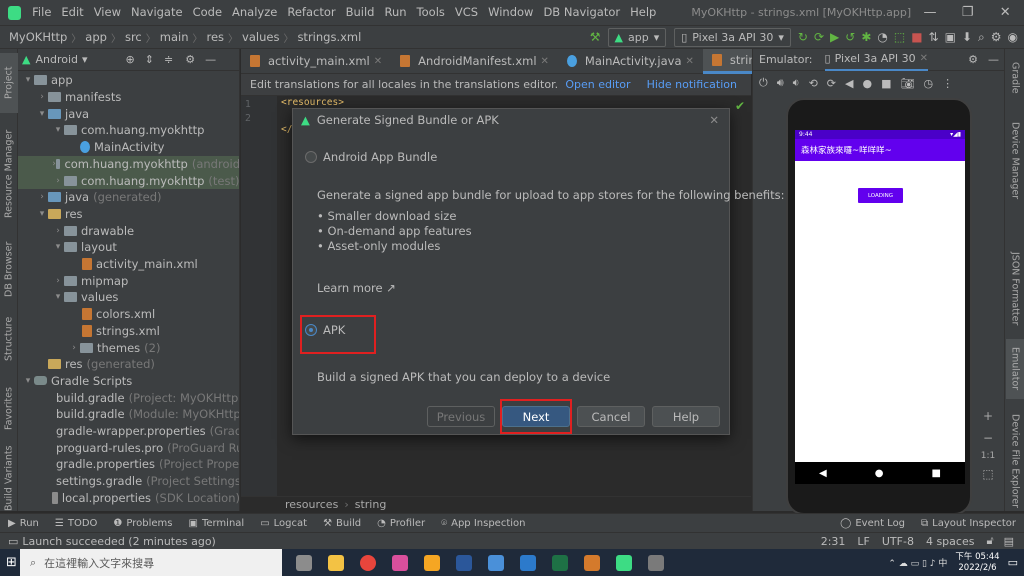 The image size is (1024, 576). What do you see at coordinates (692, 84) in the screenshot?
I see `hide-notification-link: Hide notification` at bounding box center [692, 84].